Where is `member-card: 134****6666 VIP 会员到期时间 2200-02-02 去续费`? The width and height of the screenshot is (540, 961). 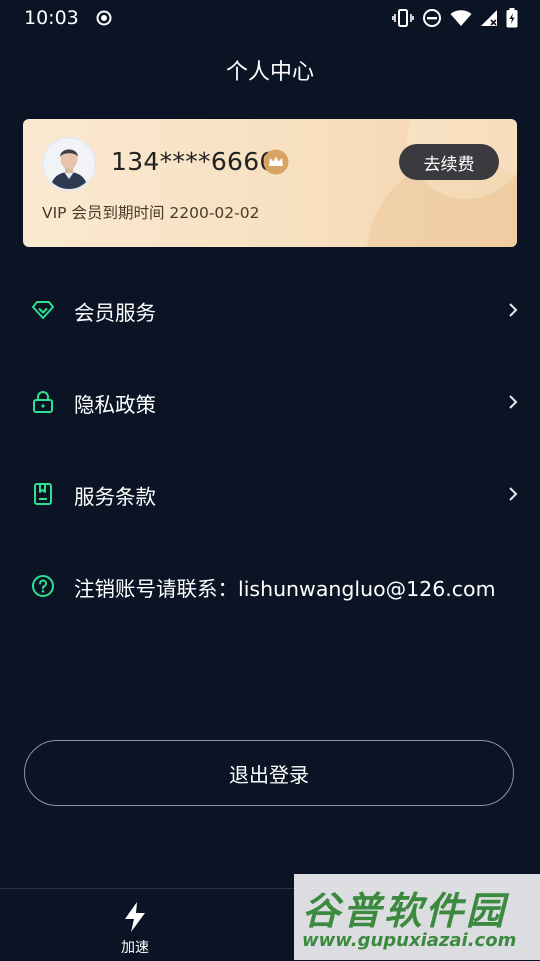 member-card: 134****6666 VIP 会员到期时间 2200-02-02 去续费 is located at coordinates (270, 183).